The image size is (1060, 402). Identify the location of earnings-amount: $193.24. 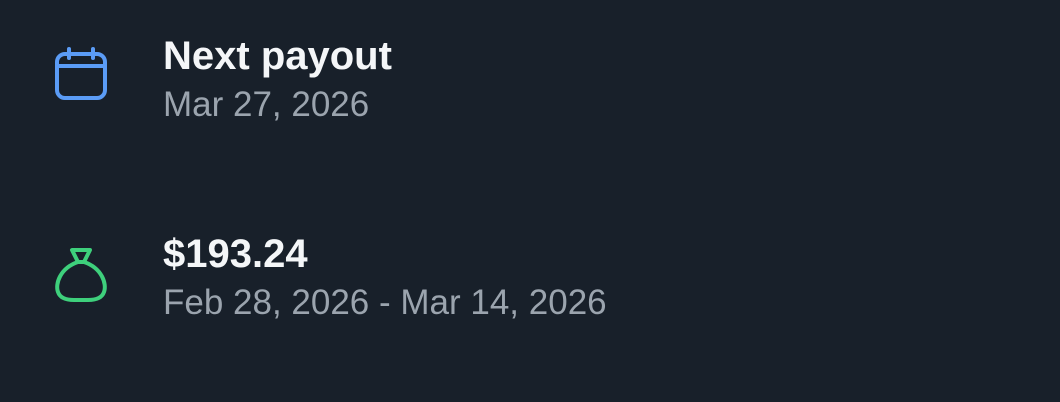
(235, 254).